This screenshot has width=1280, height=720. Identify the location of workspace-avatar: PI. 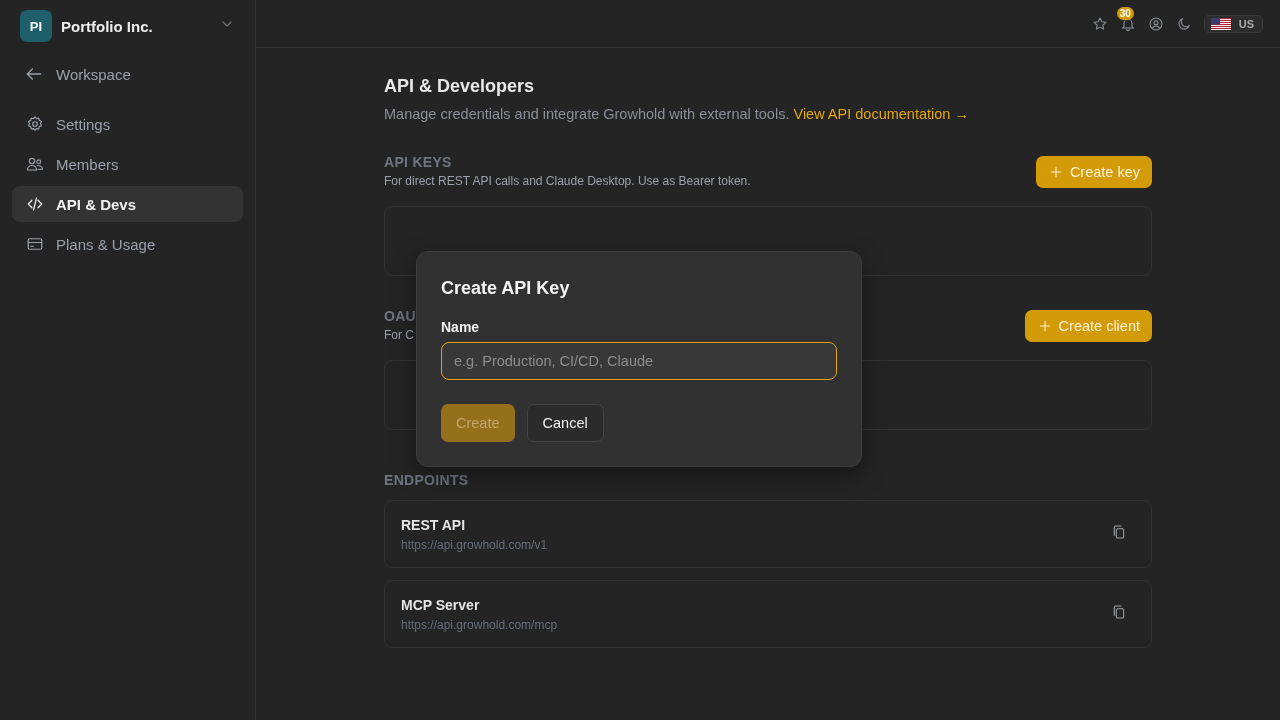
(36, 26).